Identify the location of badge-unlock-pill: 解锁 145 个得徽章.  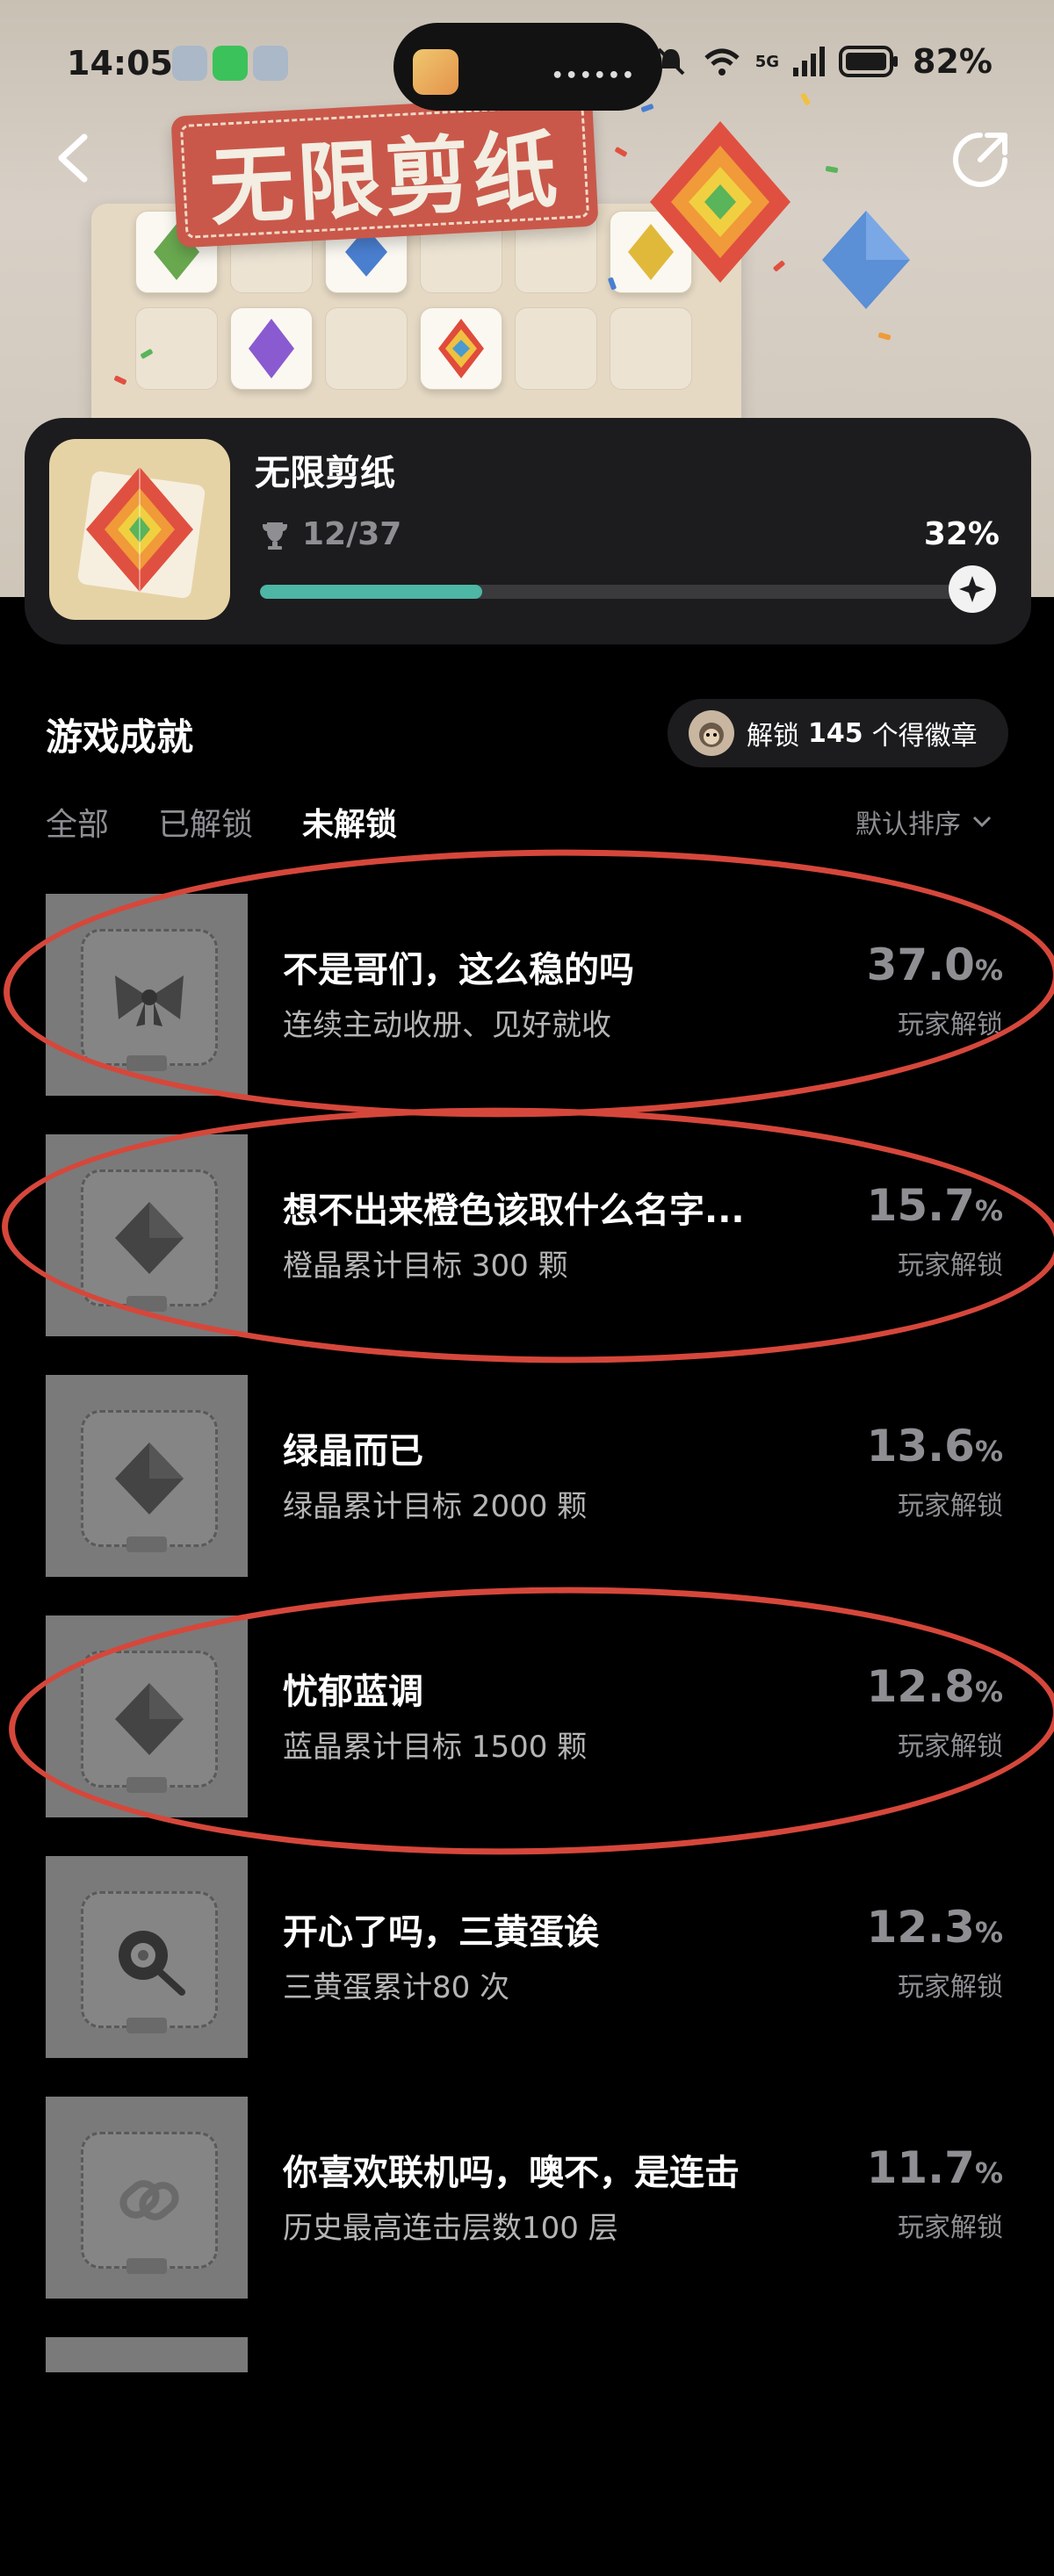
(838, 733).